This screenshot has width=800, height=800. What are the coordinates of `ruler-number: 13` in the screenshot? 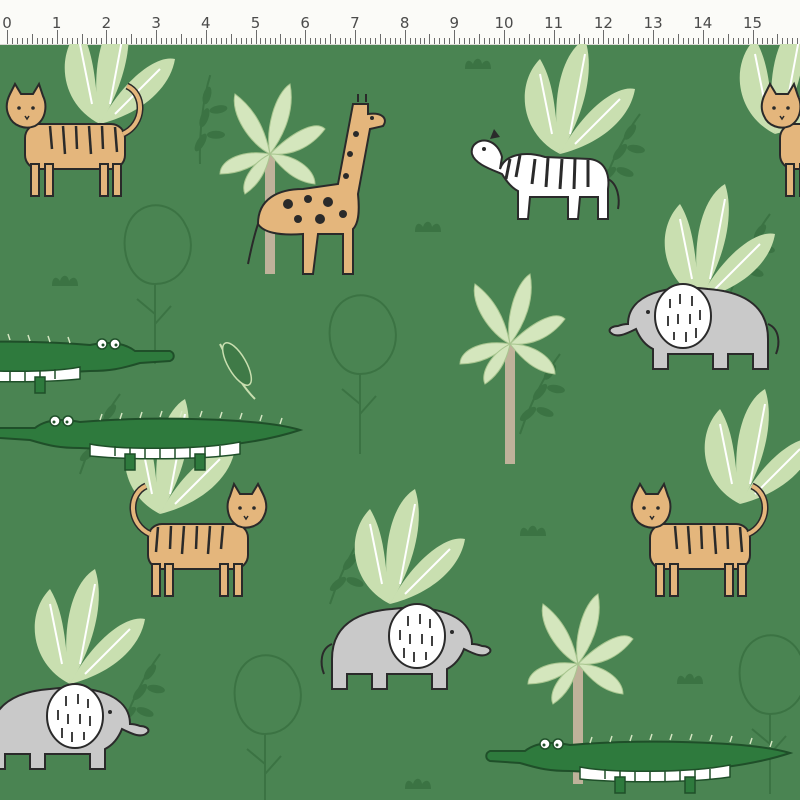 It's located at (653, 23).